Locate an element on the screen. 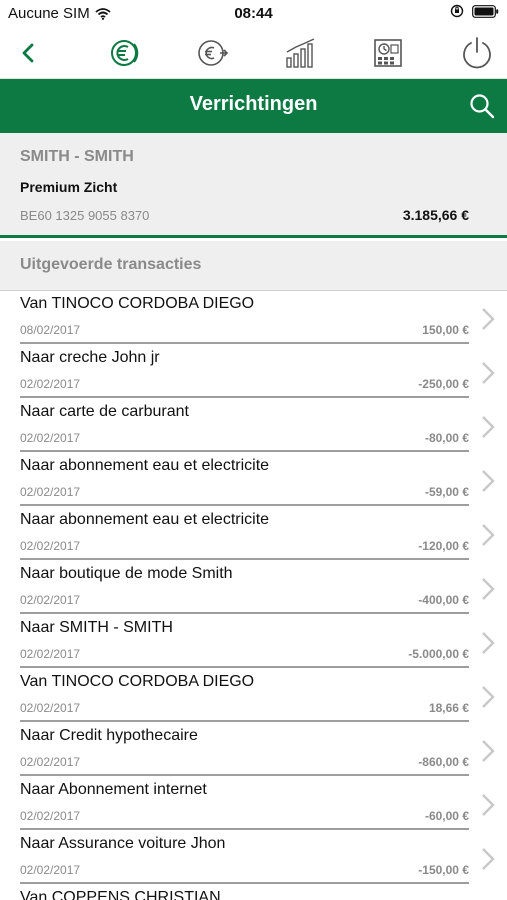 The image size is (507, 900). account-type: Premium Zicht is located at coordinates (69, 187).